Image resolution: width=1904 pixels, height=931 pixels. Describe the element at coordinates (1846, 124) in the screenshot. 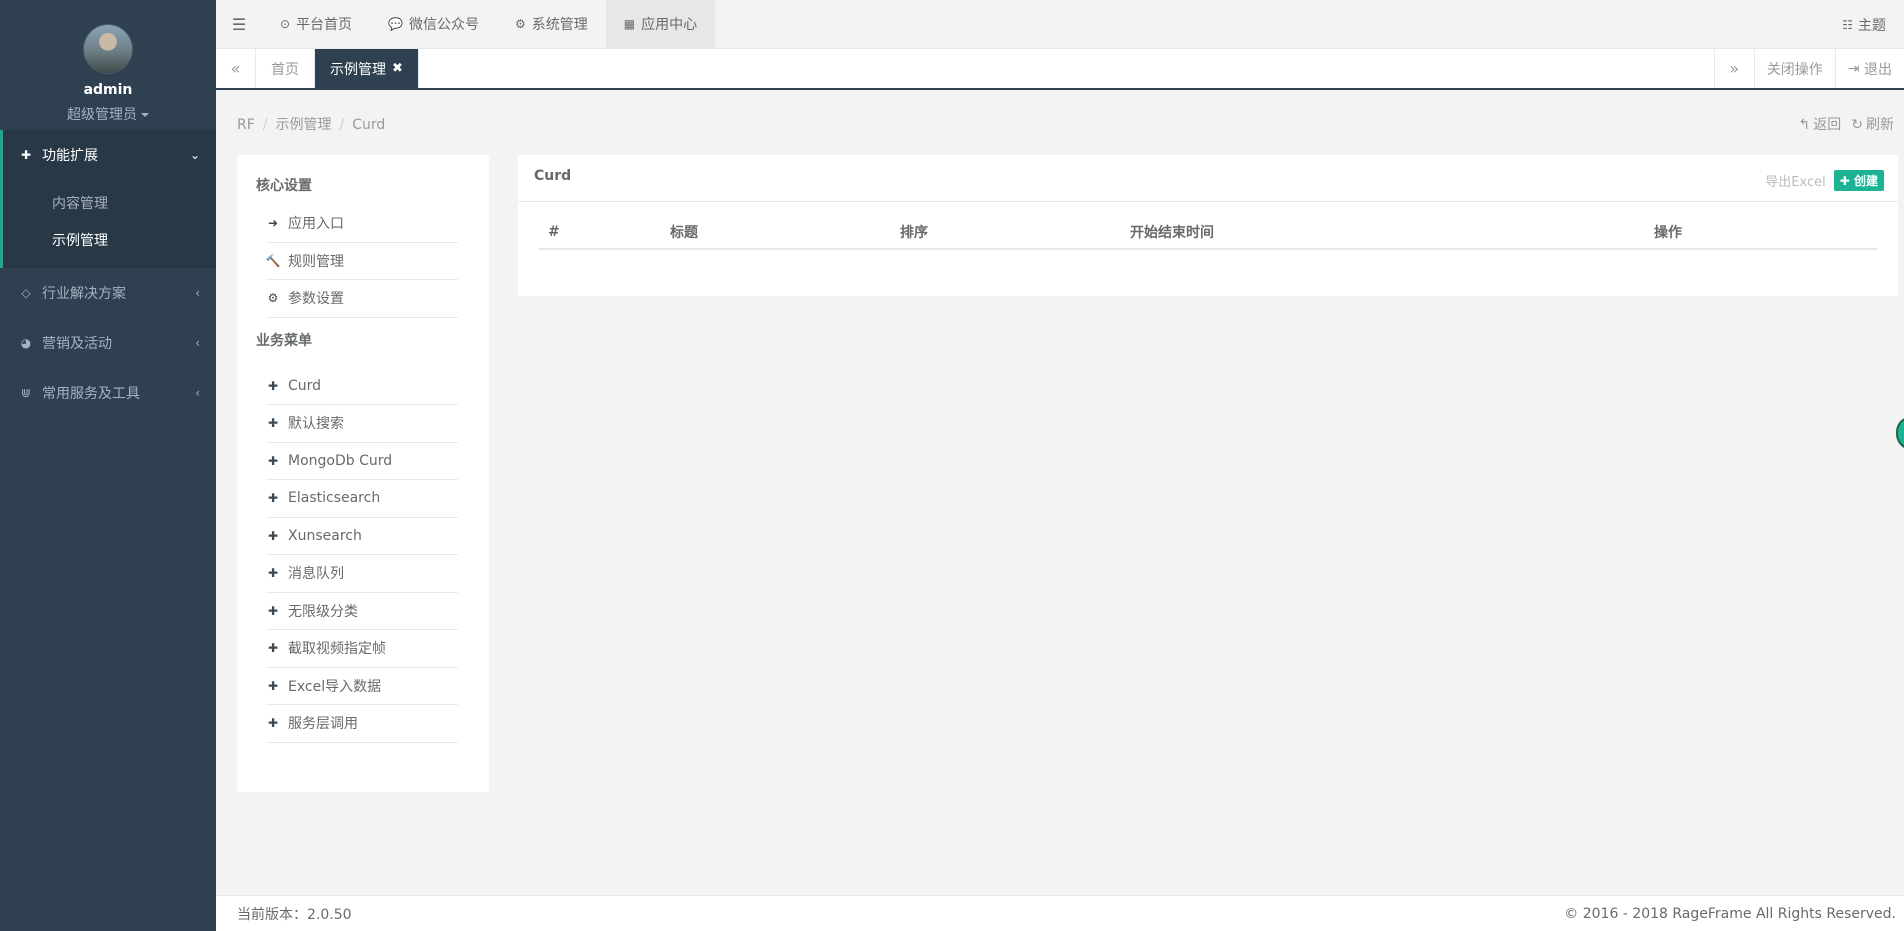

I see `breadcrumb-actions: ↰ 返回 ↻ 刷新` at that location.